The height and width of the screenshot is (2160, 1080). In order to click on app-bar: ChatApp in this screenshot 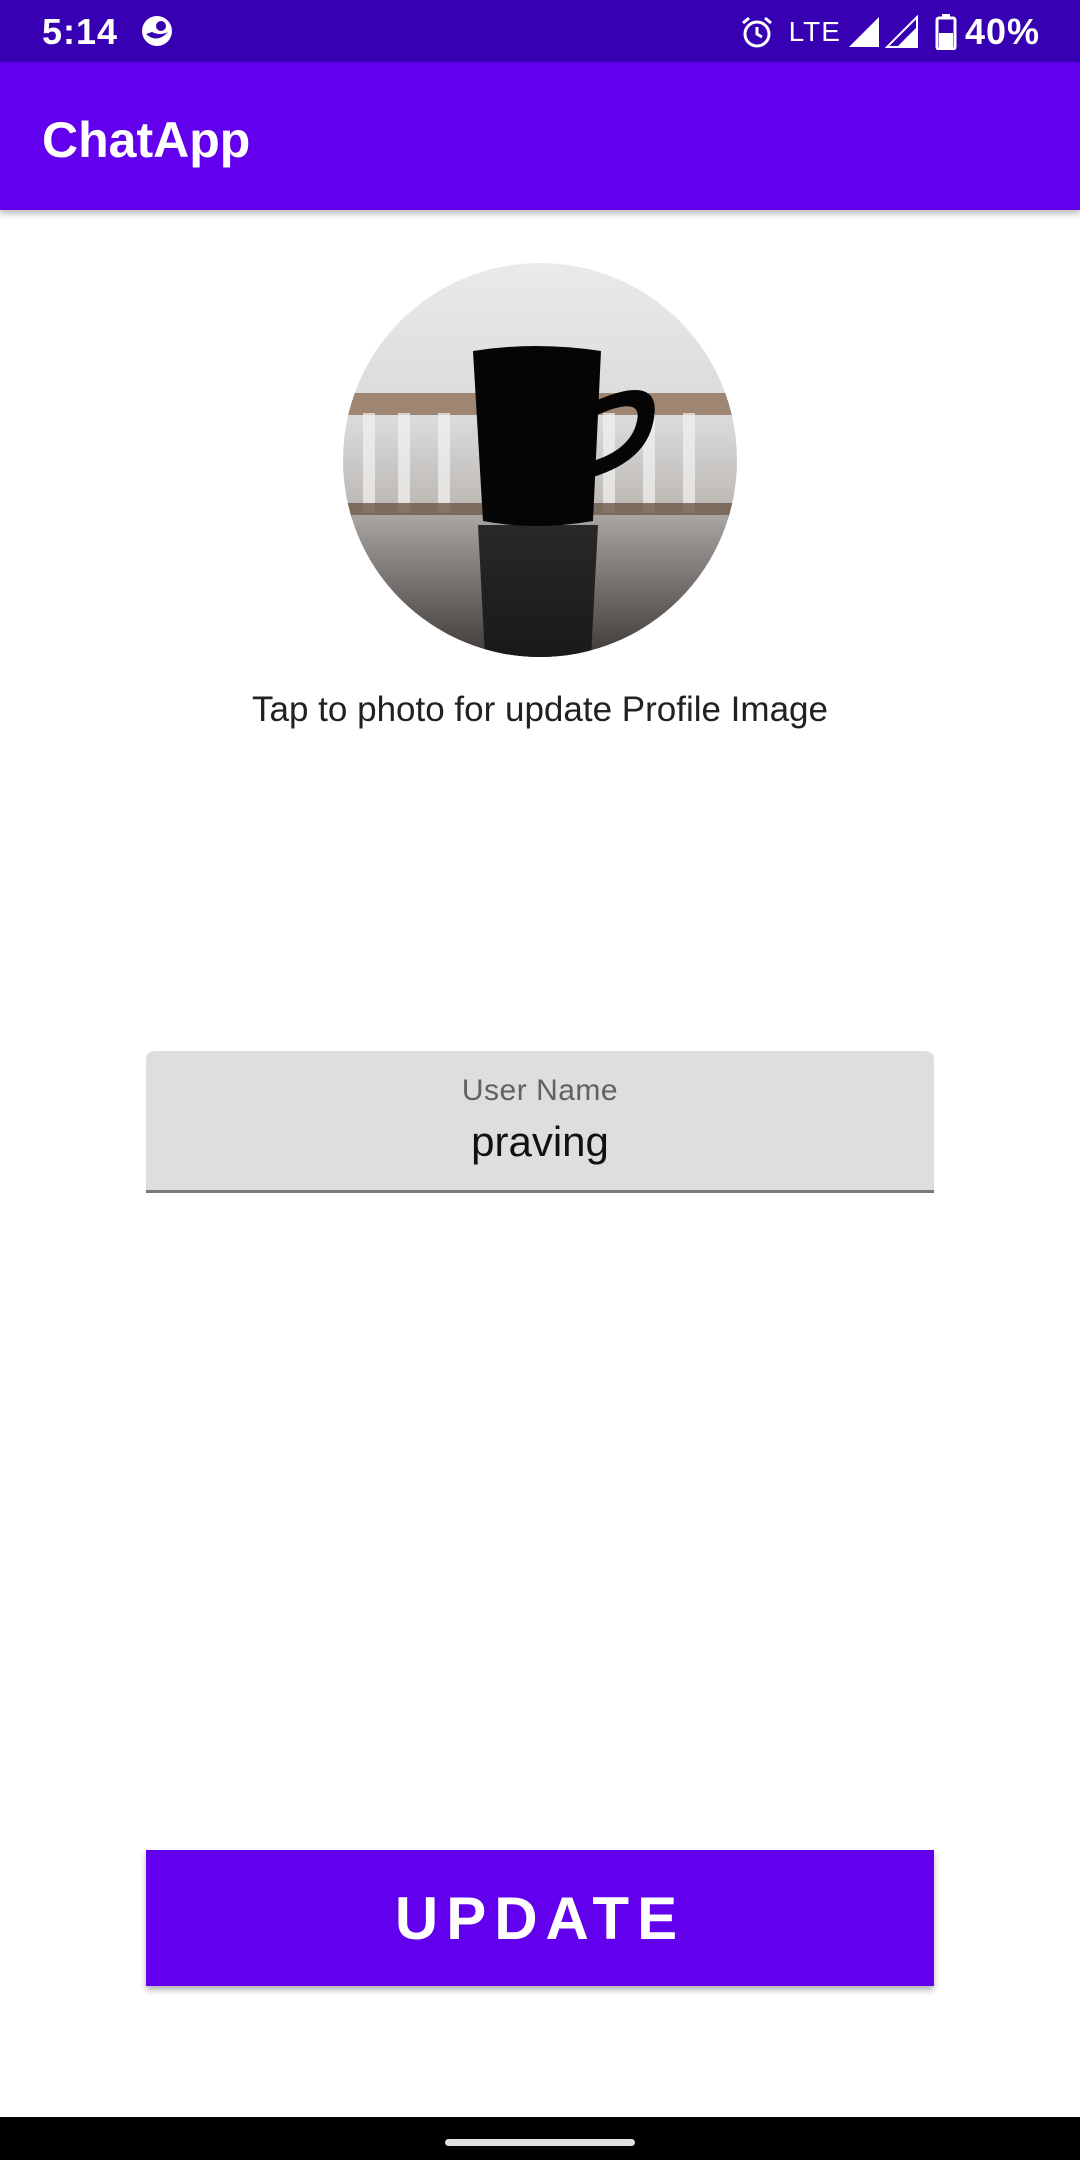, I will do `click(540, 136)`.